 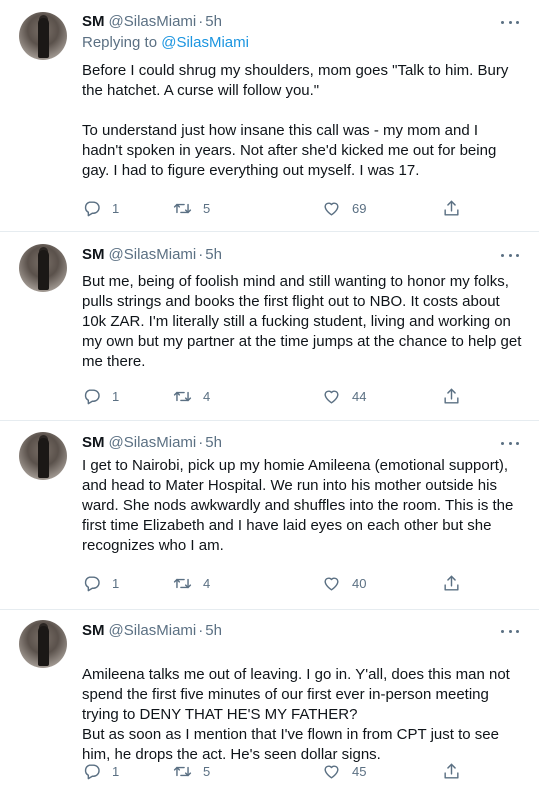 What do you see at coordinates (277, 583) in the screenshot?
I see `tweet-actions: 1 4 40` at bounding box center [277, 583].